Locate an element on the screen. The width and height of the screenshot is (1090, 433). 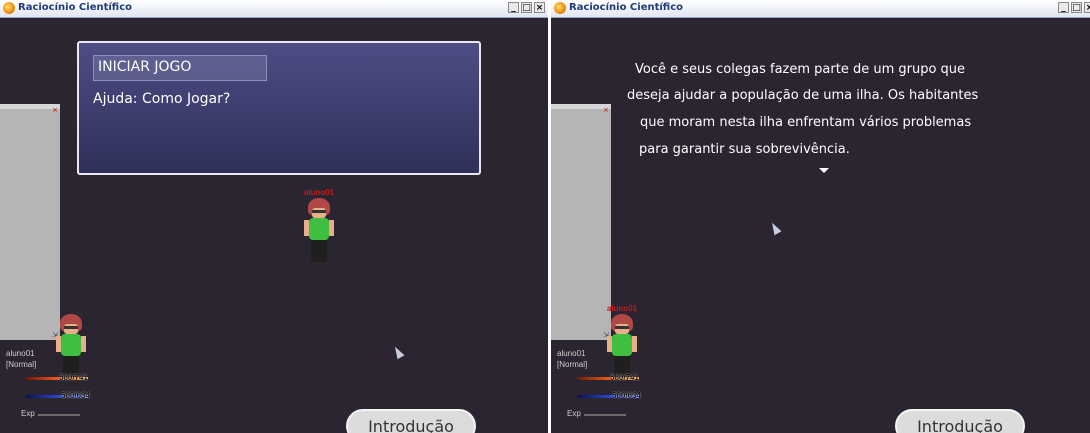
side-panel: × ⇲ is located at coordinates (30, 222).